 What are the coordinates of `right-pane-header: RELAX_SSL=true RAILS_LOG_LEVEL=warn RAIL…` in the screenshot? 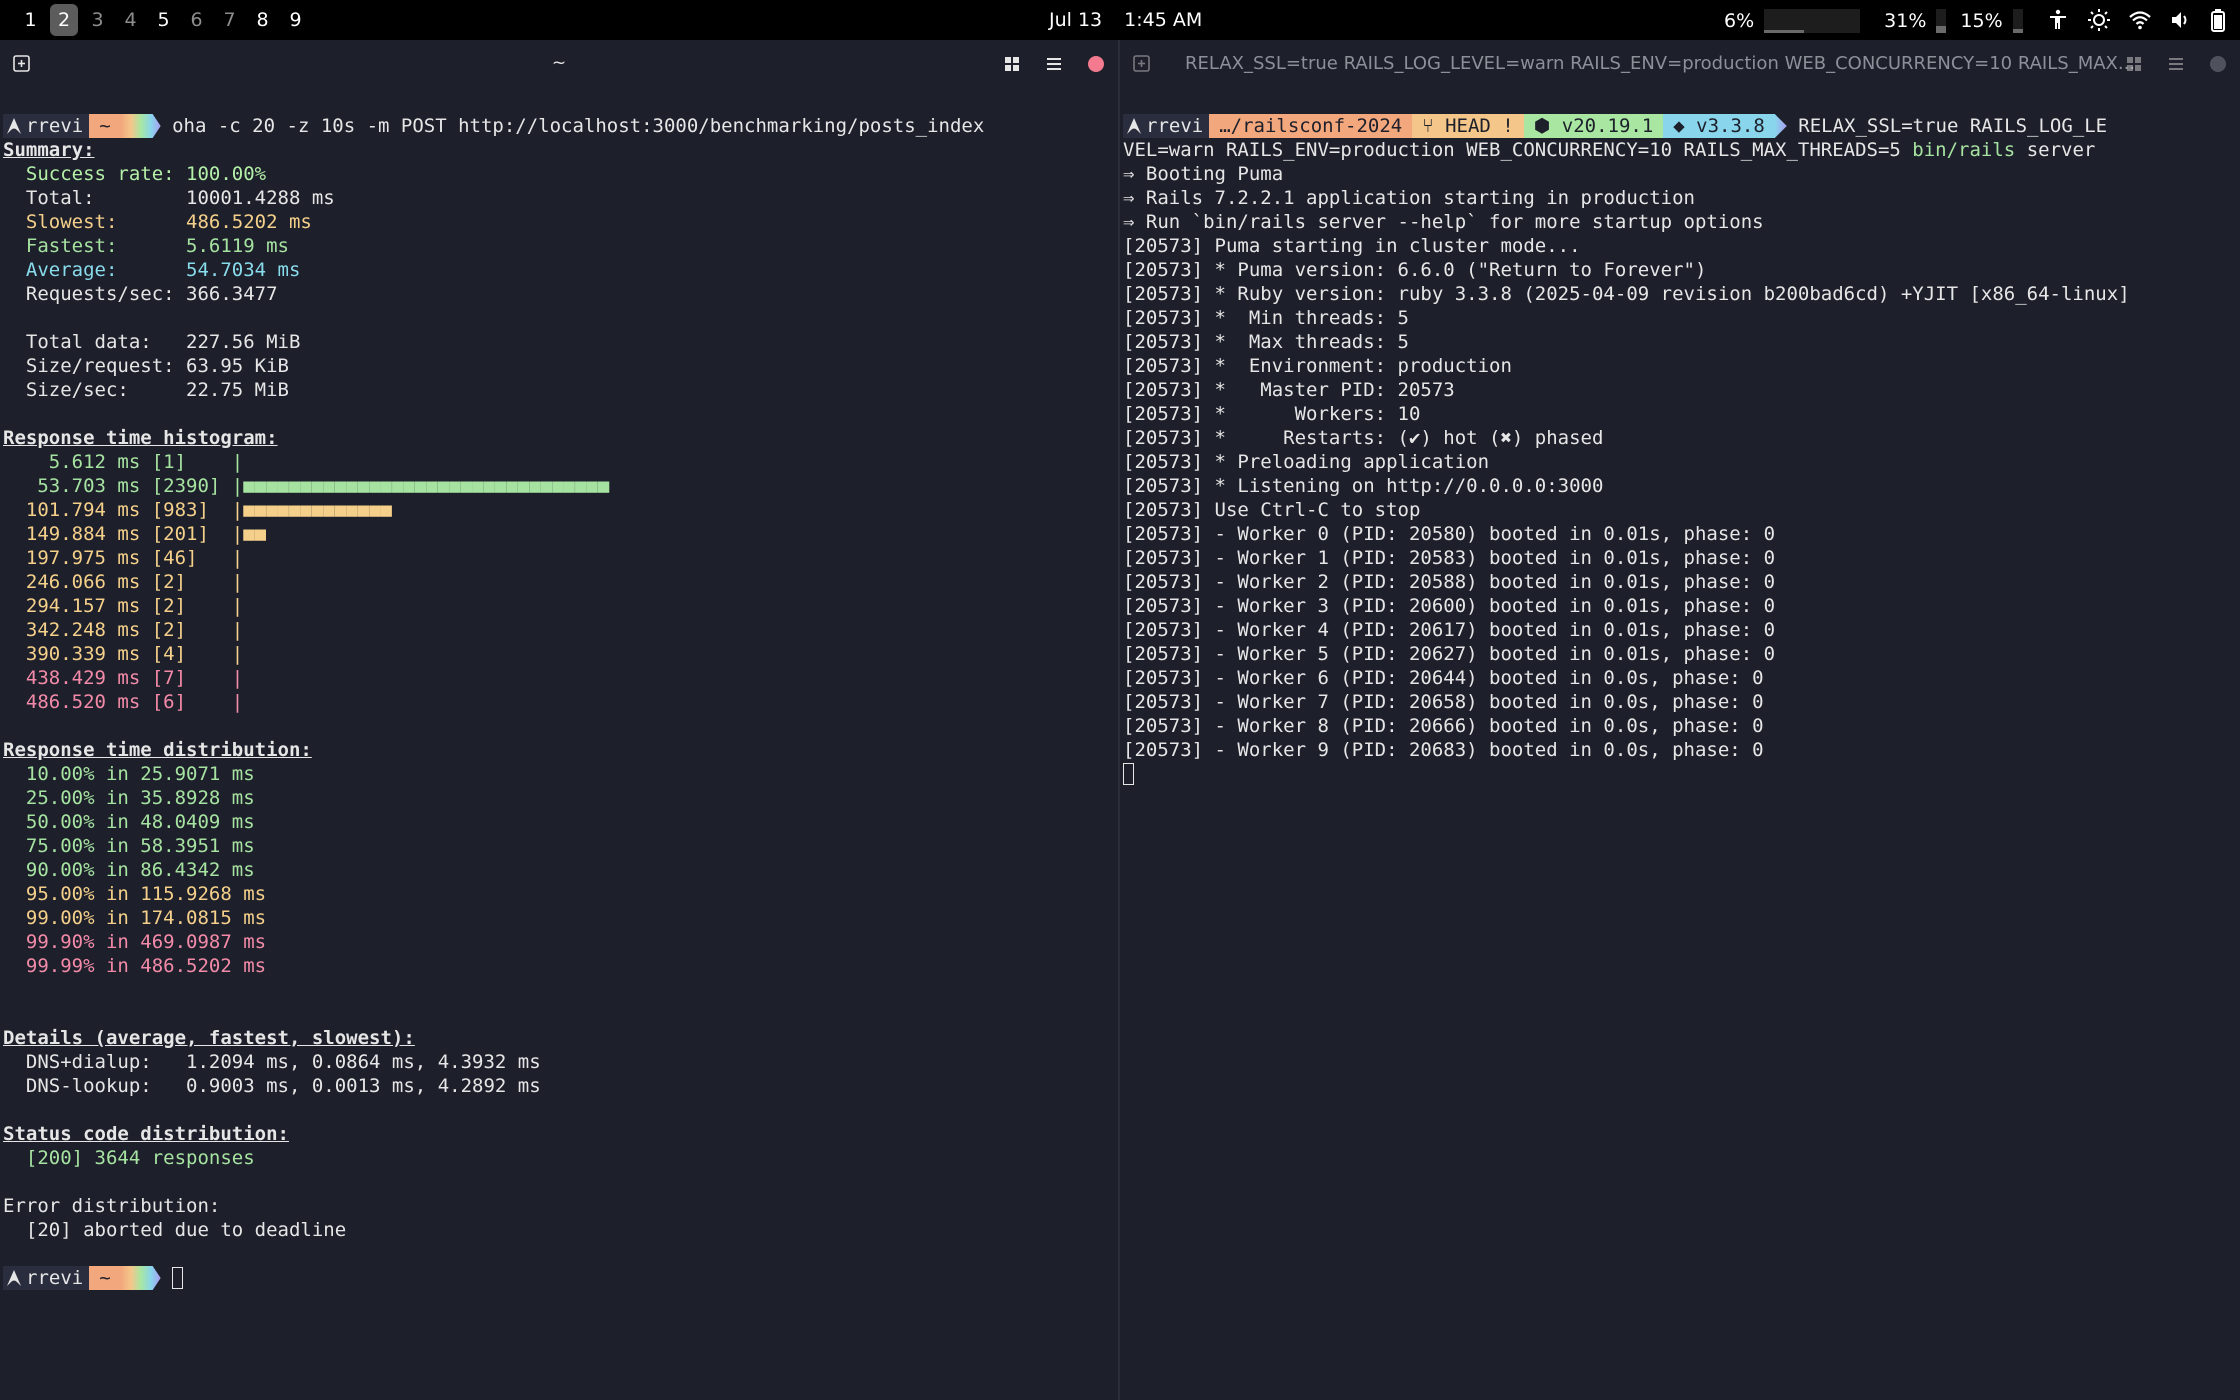 It's located at (1680, 64).